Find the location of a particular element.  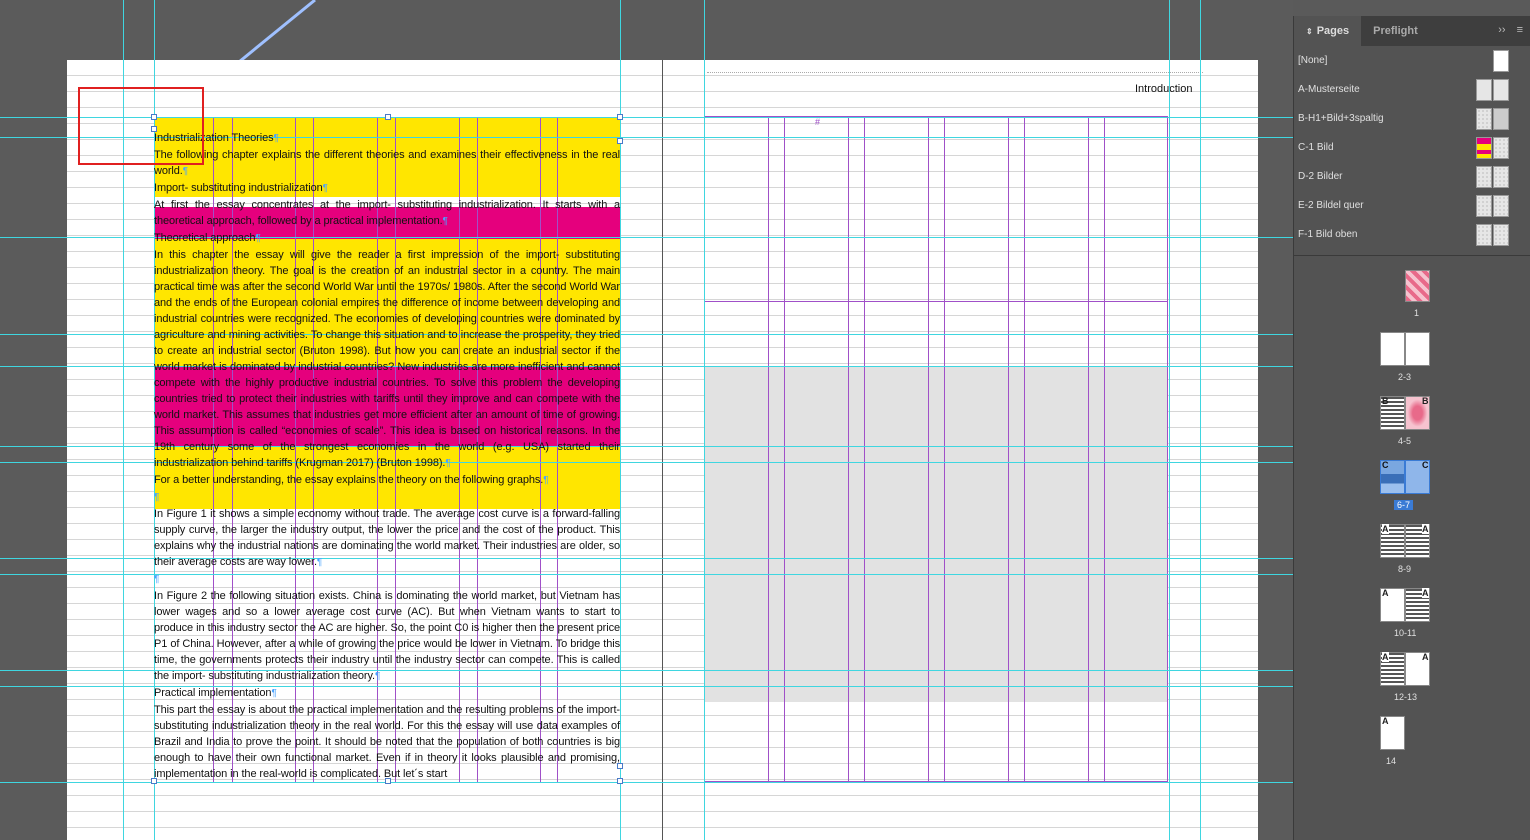

master-b: B-H1+Bild+3spaltig is located at coordinates (1412, 118).